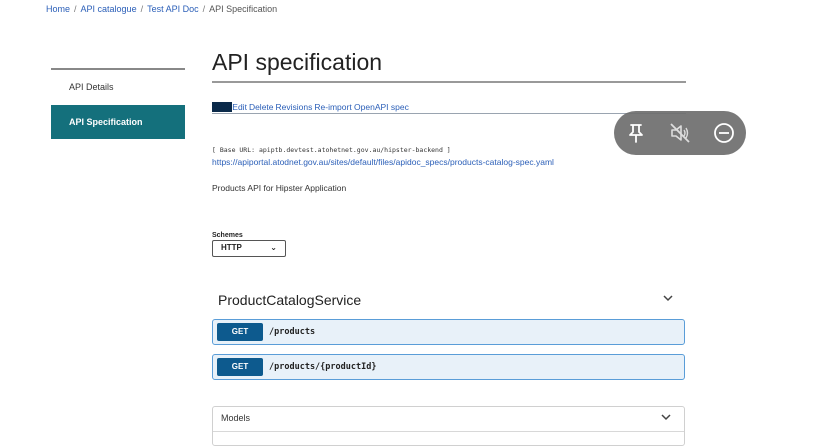 Image resolution: width=815 pixels, height=446 pixels. I want to click on breadcrumb-test-api-doc: Test API Doc, so click(173, 9).